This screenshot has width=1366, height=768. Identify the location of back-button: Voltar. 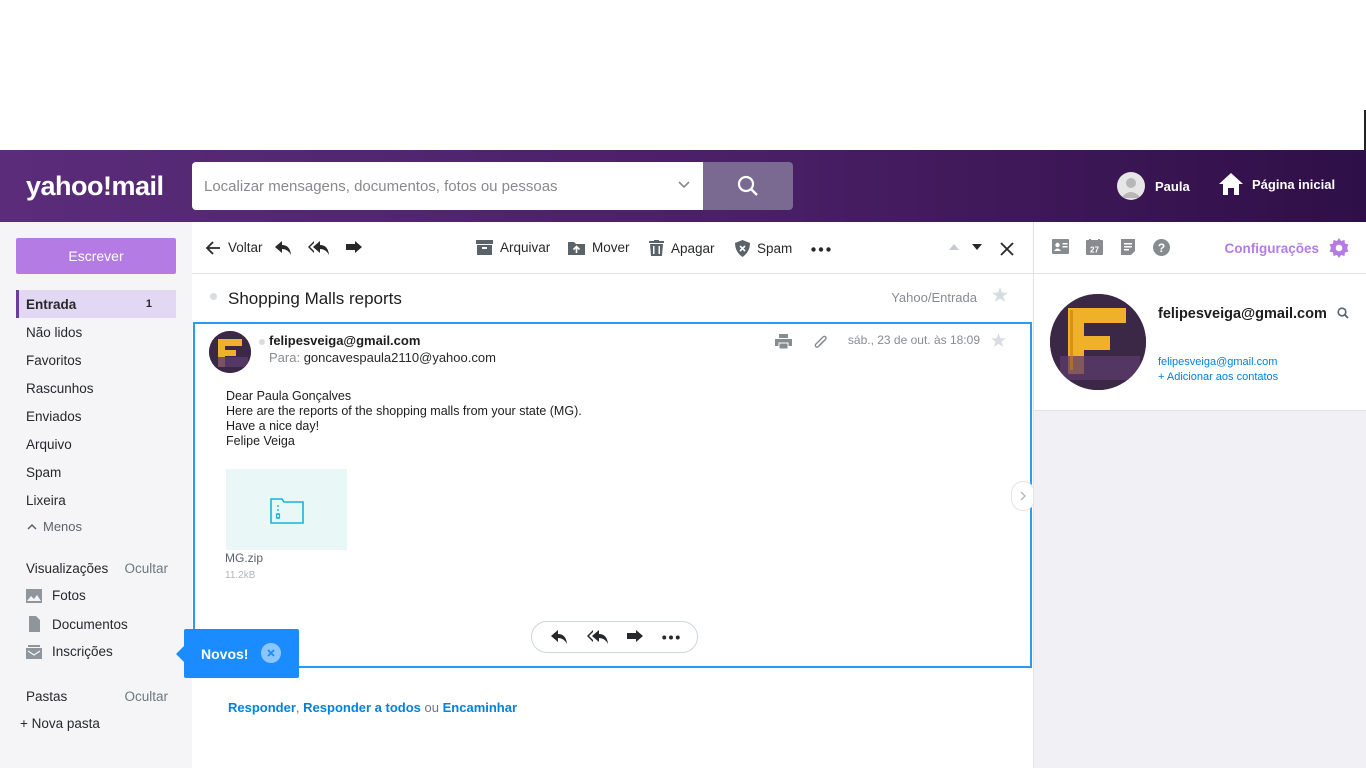
(234, 247).